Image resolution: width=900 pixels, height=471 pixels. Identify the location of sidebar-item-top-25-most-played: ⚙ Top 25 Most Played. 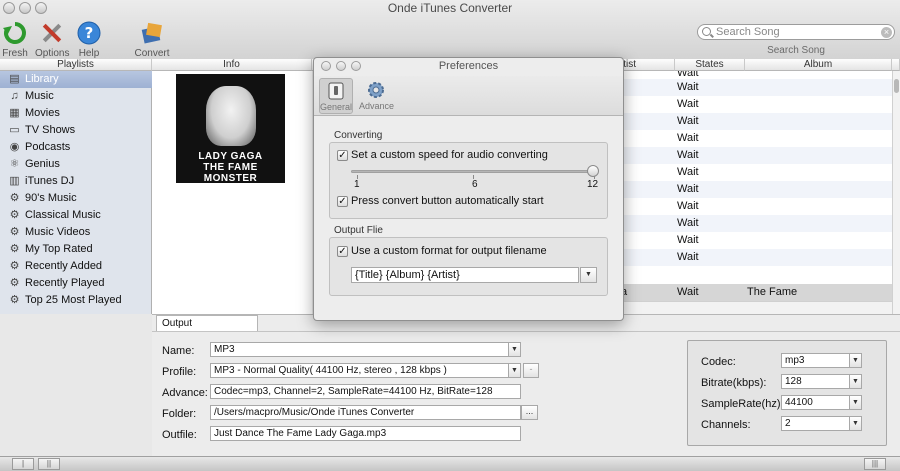
(76, 300).